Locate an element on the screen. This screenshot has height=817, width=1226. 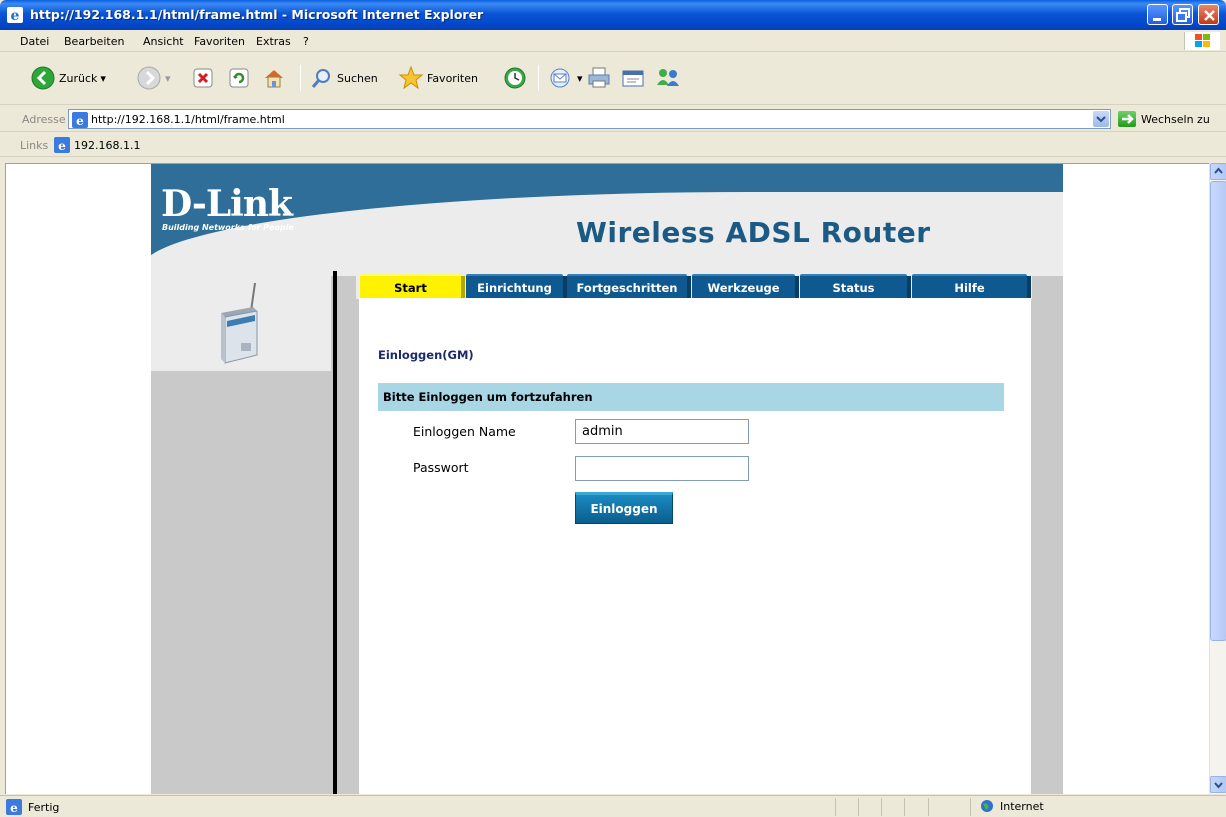
address-label: Adresse is located at coordinates (44, 119).